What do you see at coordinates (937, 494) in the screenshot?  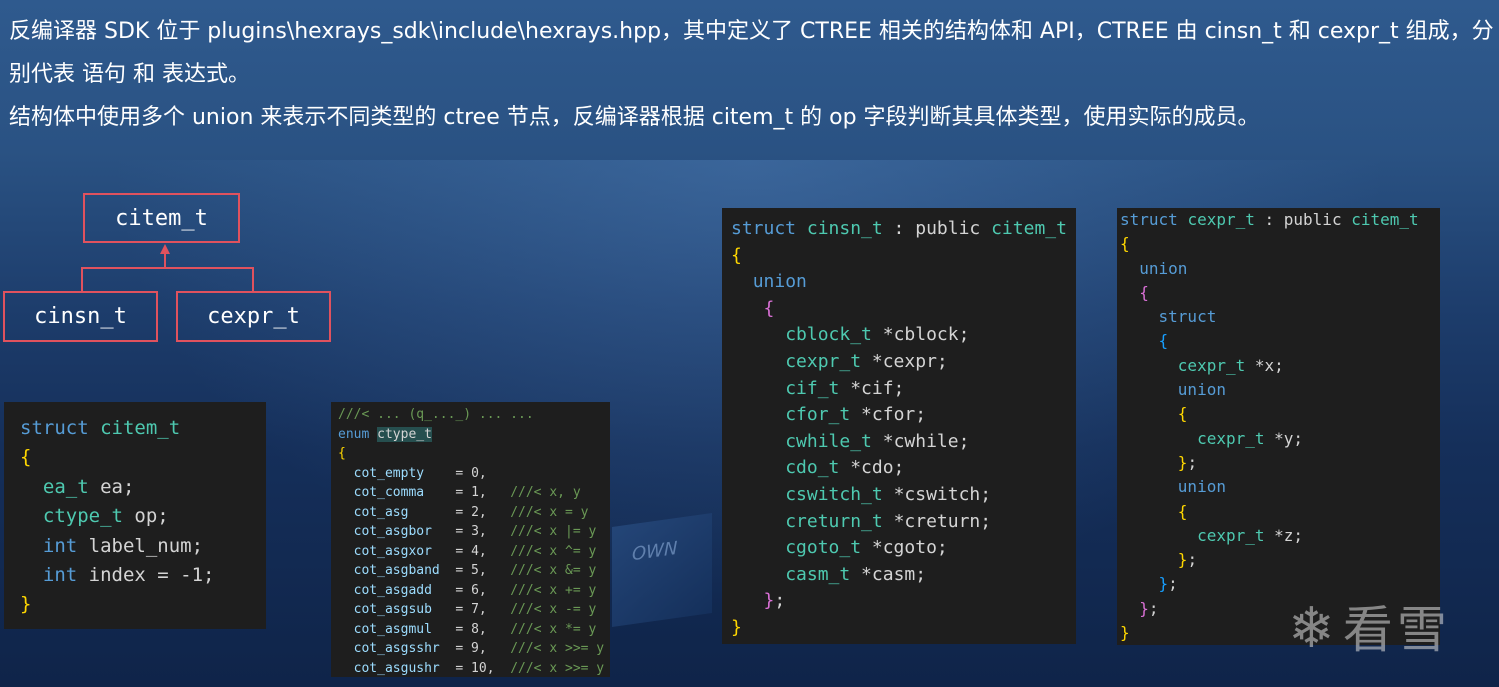 I see `code-token: *cswitch;` at bounding box center [937, 494].